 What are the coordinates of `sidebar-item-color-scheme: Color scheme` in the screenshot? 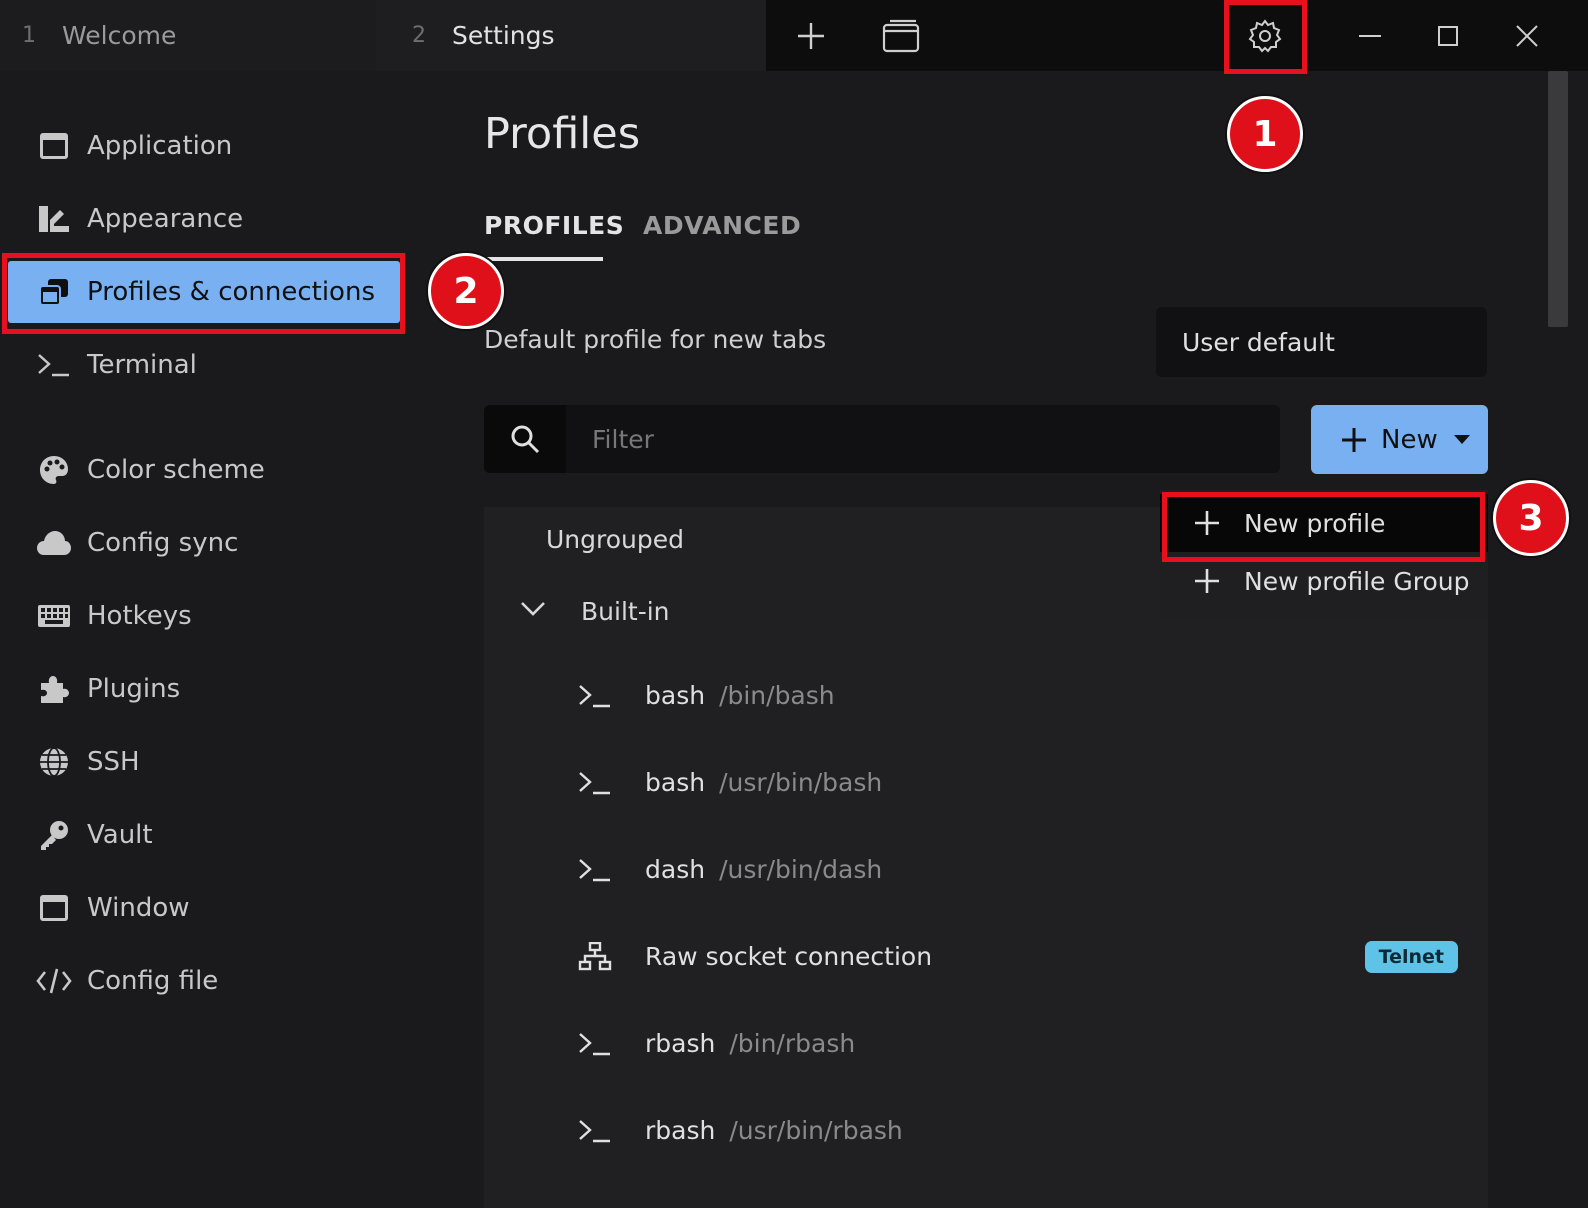 It's located at (204, 470).